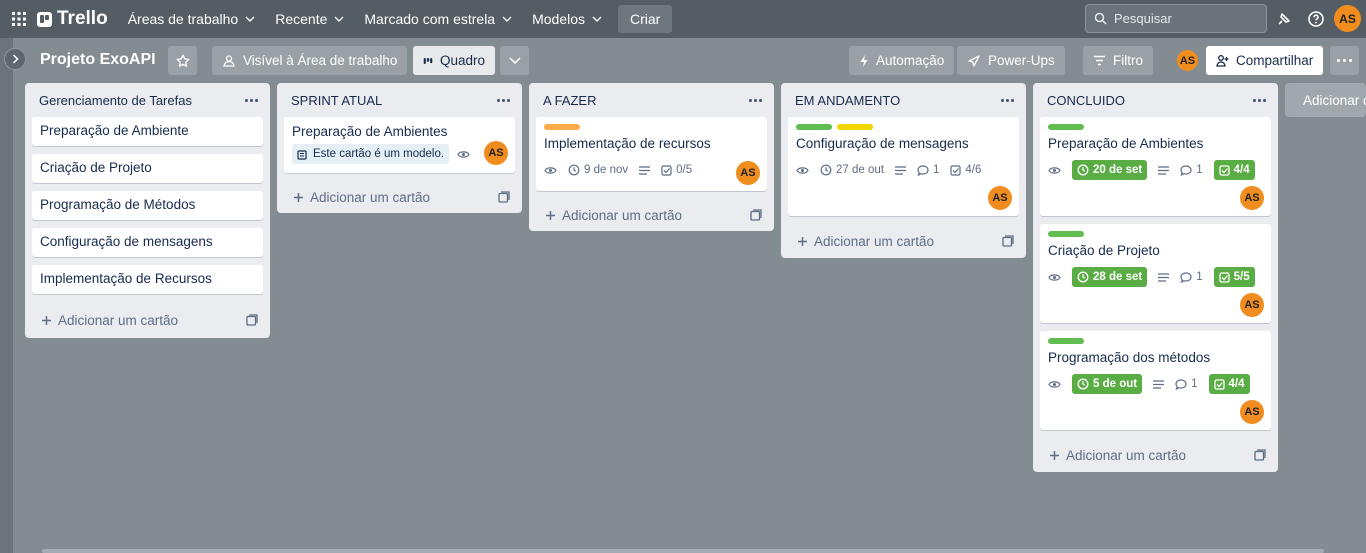  What do you see at coordinates (463, 154) in the screenshot?
I see `watch-icon` at bounding box center [463, 154].